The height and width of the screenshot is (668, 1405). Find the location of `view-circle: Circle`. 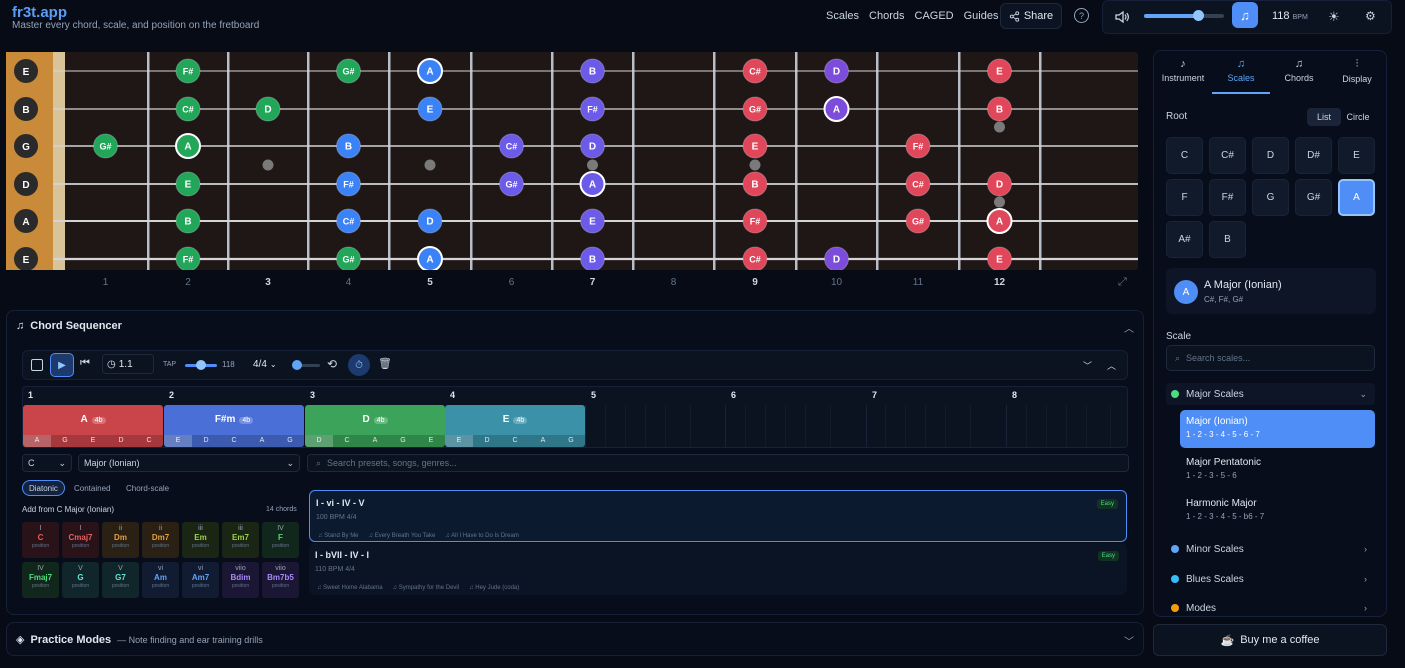

view-circle: Circle is located at coordinates (1358, 117).